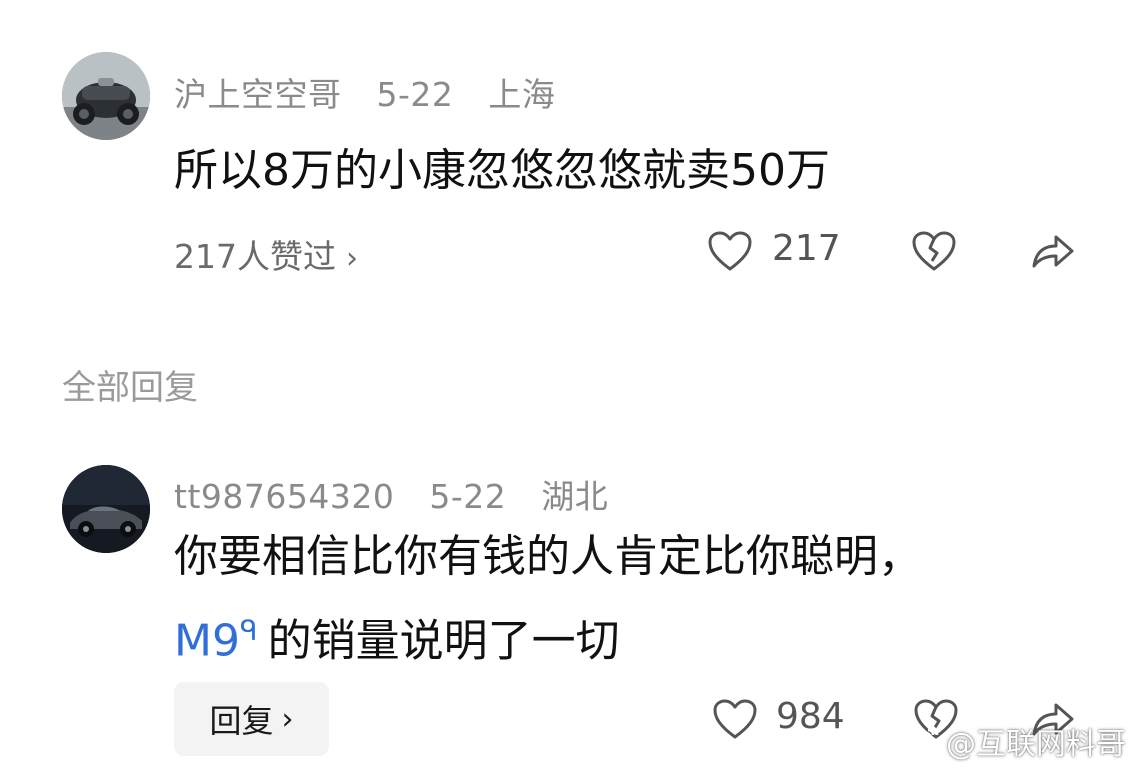  I want to click on broken-heart-icon, so click(934, 251).